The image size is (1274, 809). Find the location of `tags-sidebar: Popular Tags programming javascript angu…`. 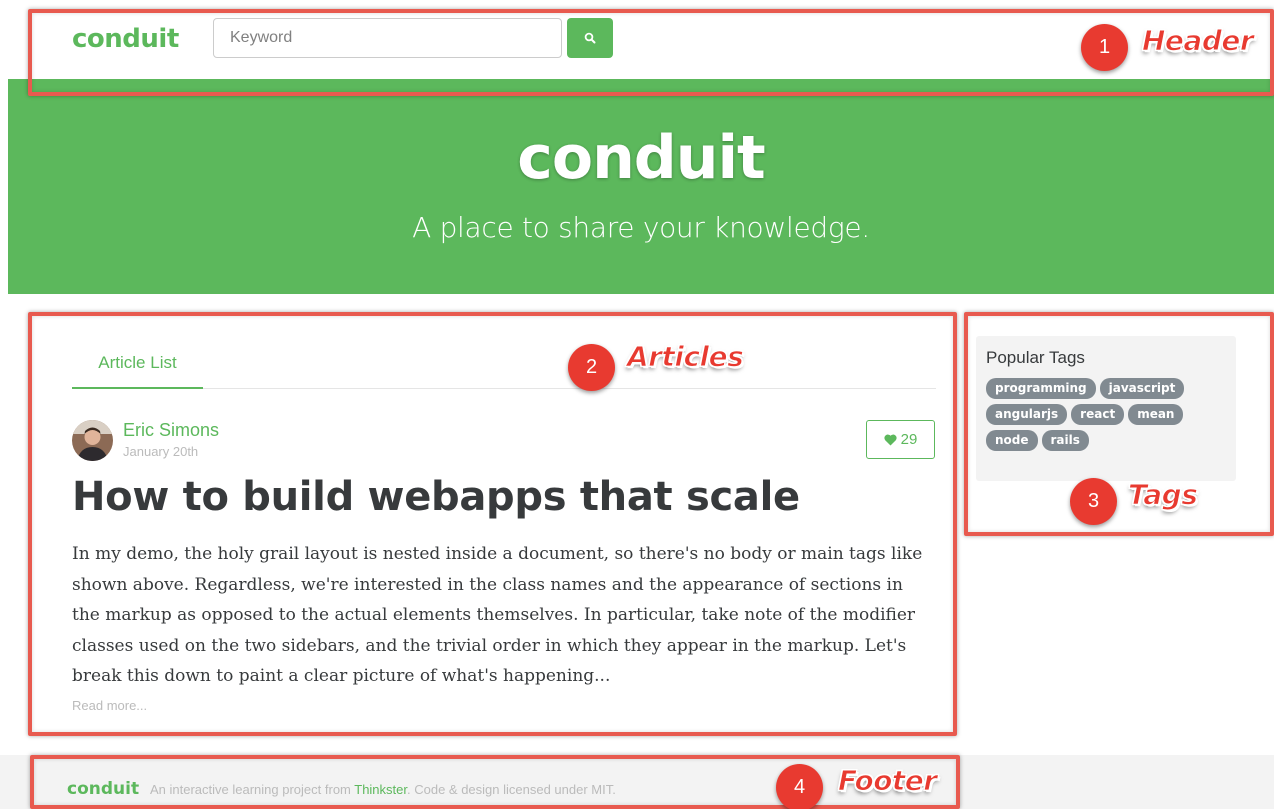

tags-sidebar: Popular Tags programming javascript angu… is located at coordinates (1120, 424).